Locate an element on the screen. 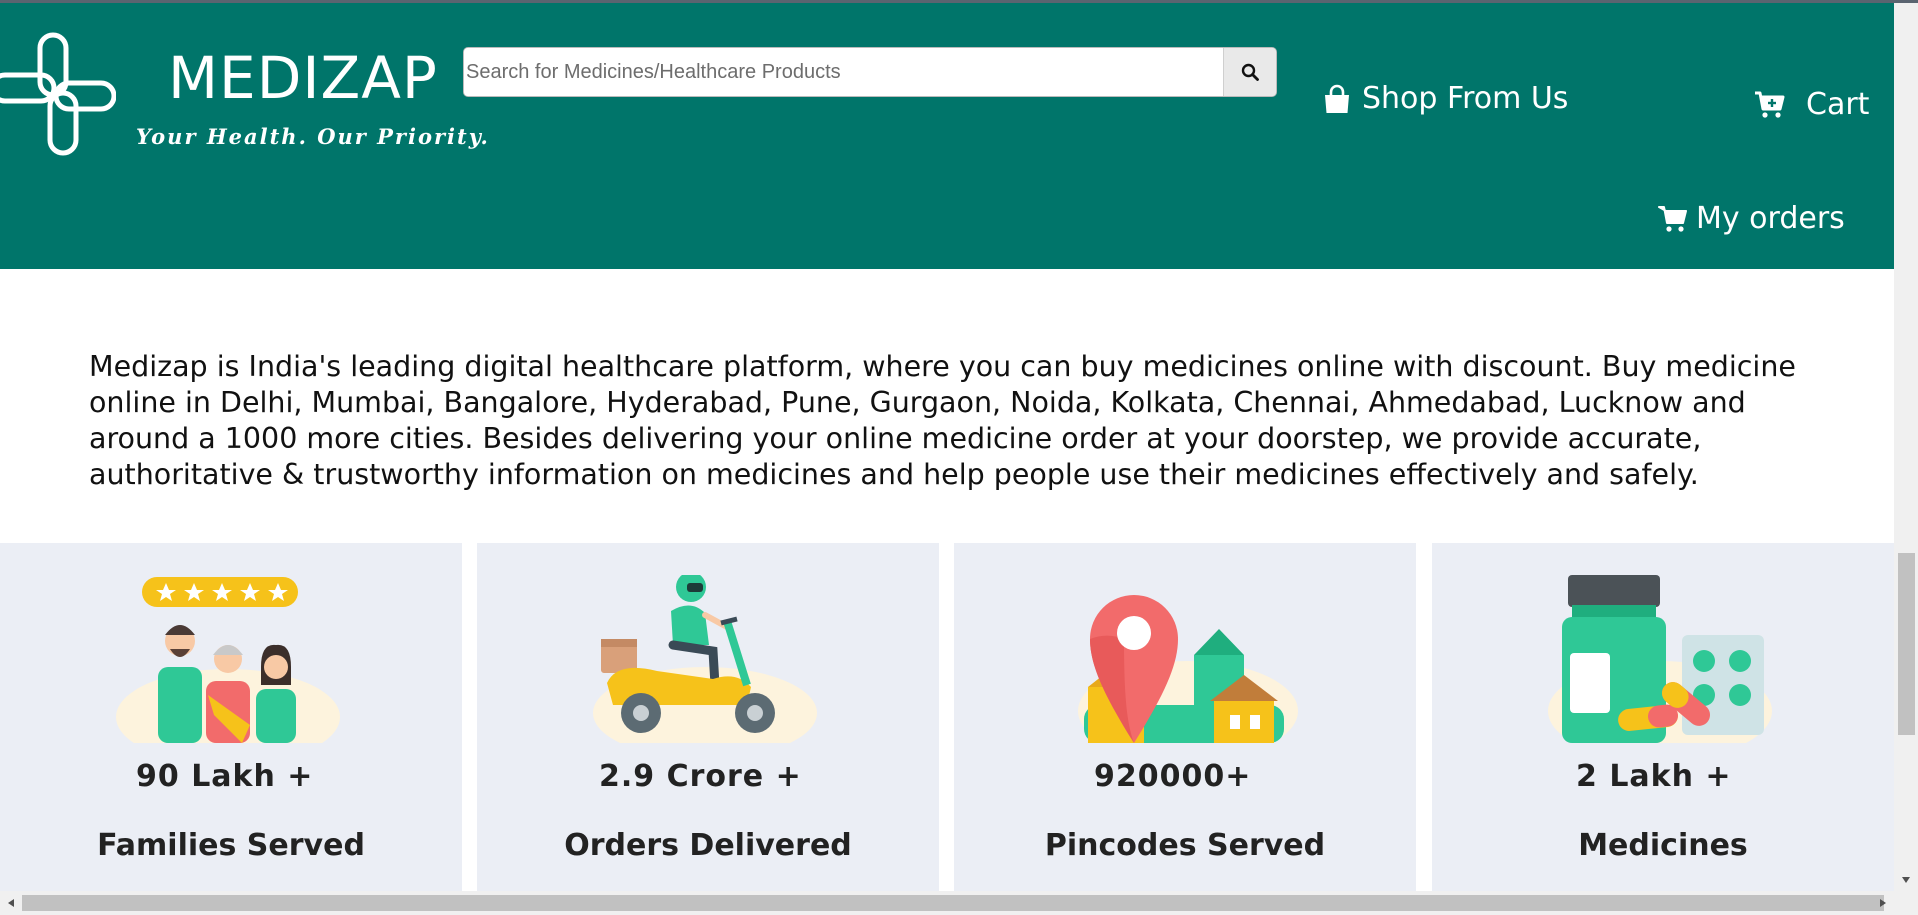 The width and height of the screenshot is (1918, 915). stat-label: Medicines is located at coordinates (1663, 845).